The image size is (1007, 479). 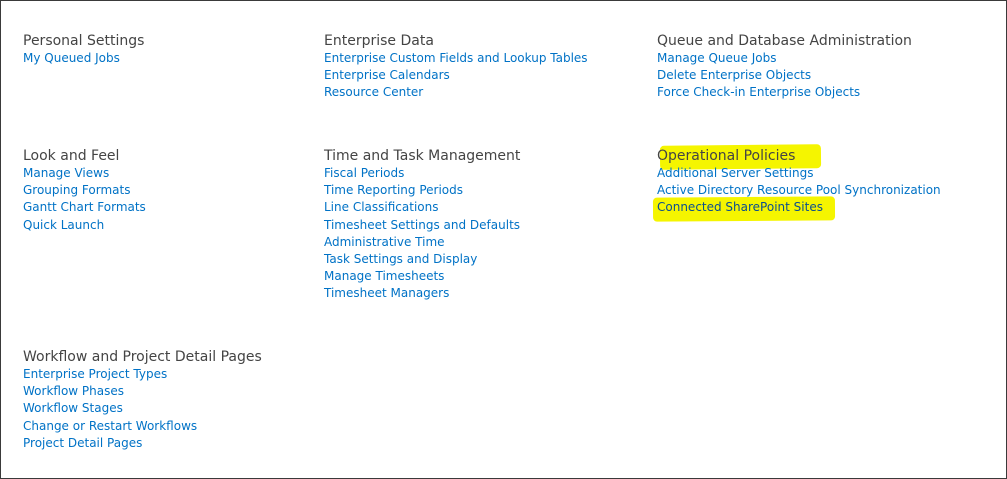 What do you see at coordinates (142, 357) in the screenshot?
I see `section-title: Workflow and Project Detail Pages` at bounding box center [142, 357].